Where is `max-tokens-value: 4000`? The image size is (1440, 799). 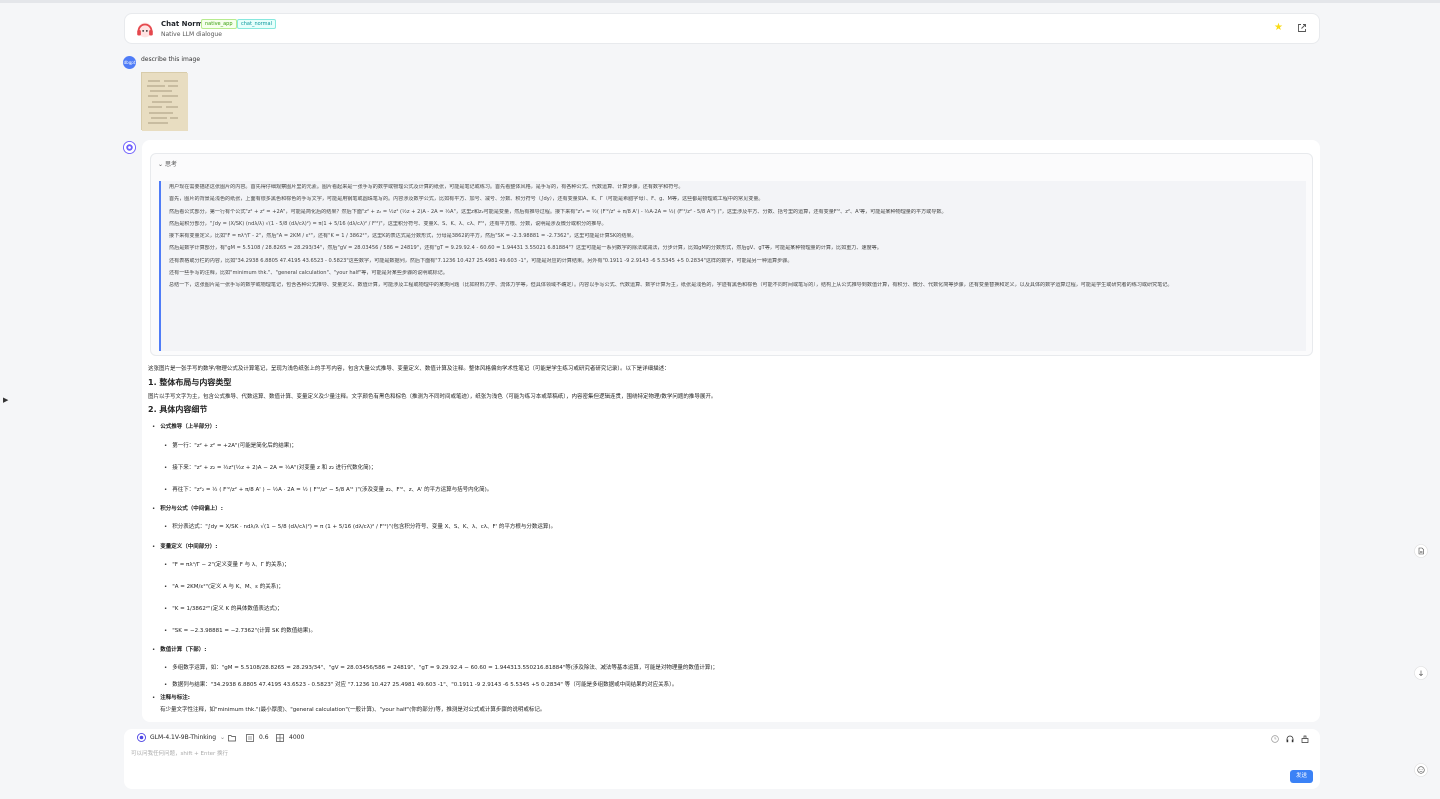 max-tokens-value: 4000 is located at coordinates (296, 737).